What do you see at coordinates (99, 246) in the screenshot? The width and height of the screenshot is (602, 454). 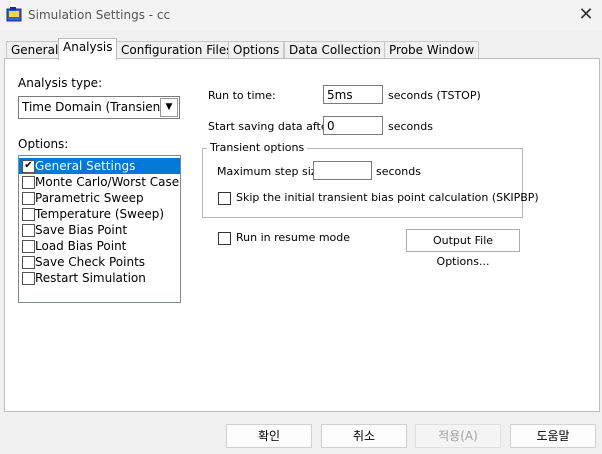 I see `list-item: Load Bias Point` at bounding box center [99, 246].